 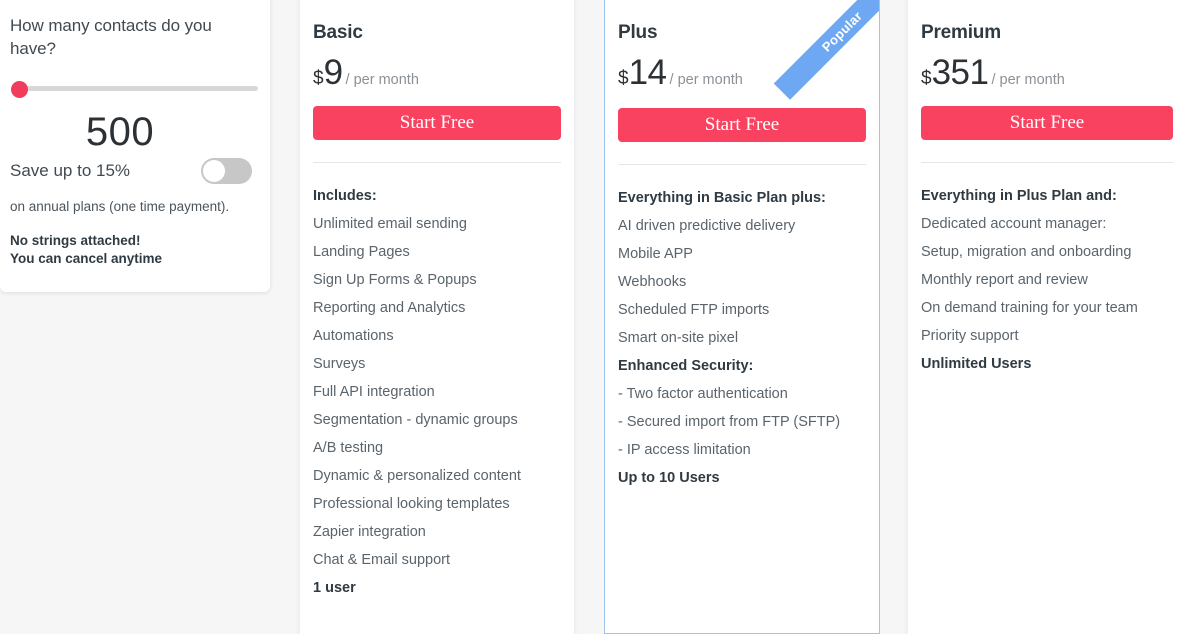 What do you see at coordinates (976, 364) in the screenshot?
I see `list-item: Unlimited Users` at bounding box center [976, 364].